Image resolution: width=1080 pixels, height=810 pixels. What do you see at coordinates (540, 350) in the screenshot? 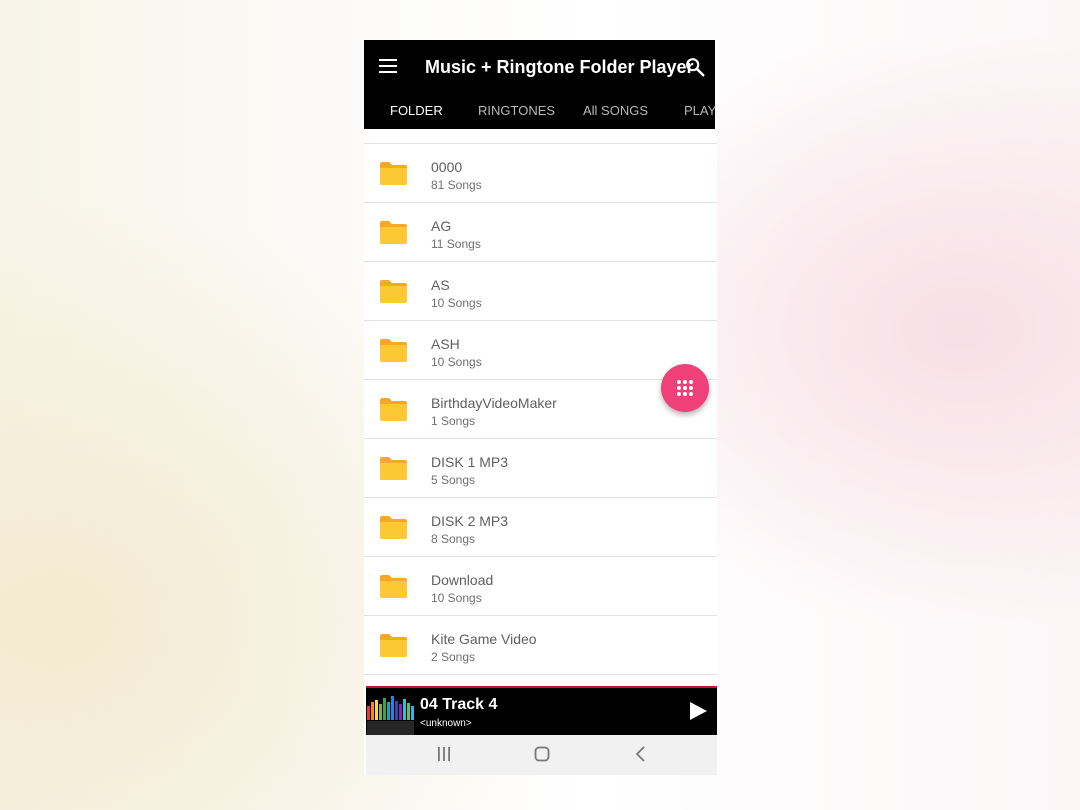
I see `list-item: ASH 10 Songs` at bounding box center [540, 350].